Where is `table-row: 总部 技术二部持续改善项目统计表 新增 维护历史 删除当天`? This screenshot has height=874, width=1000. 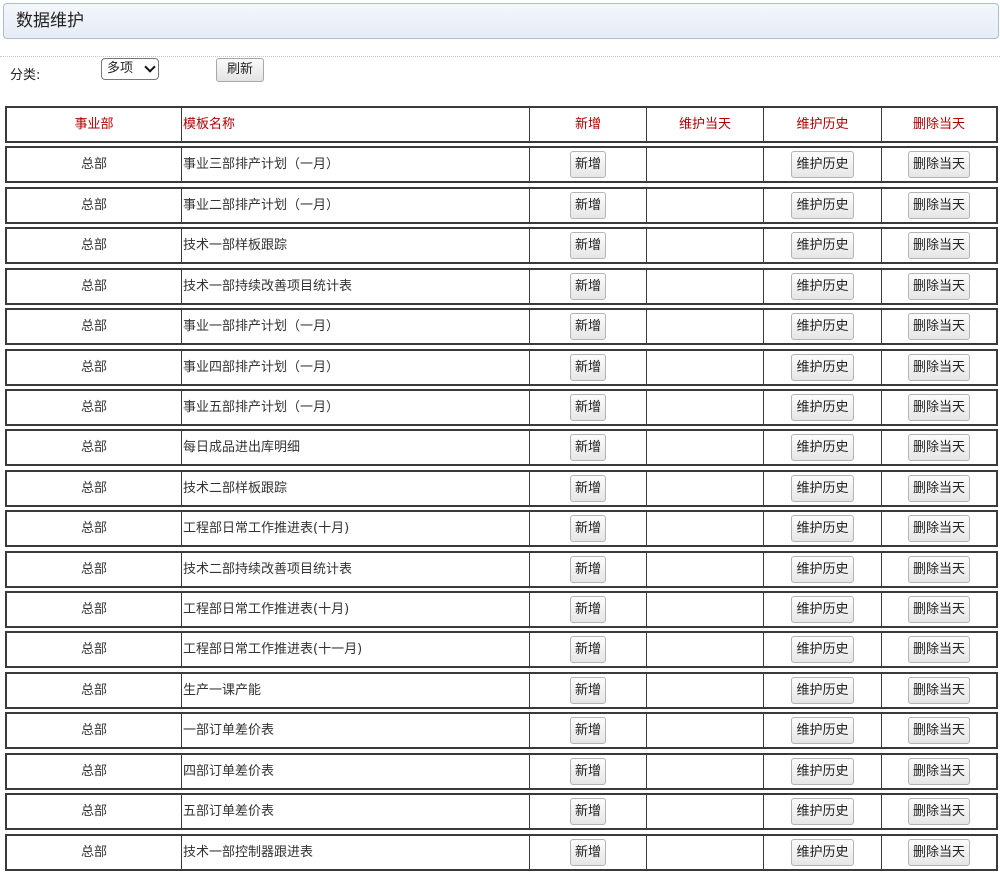
table-row: 总部 技术二部持续改善项目统计表 新增 维护历史 删除当天 is located at coordinates (501, 569).